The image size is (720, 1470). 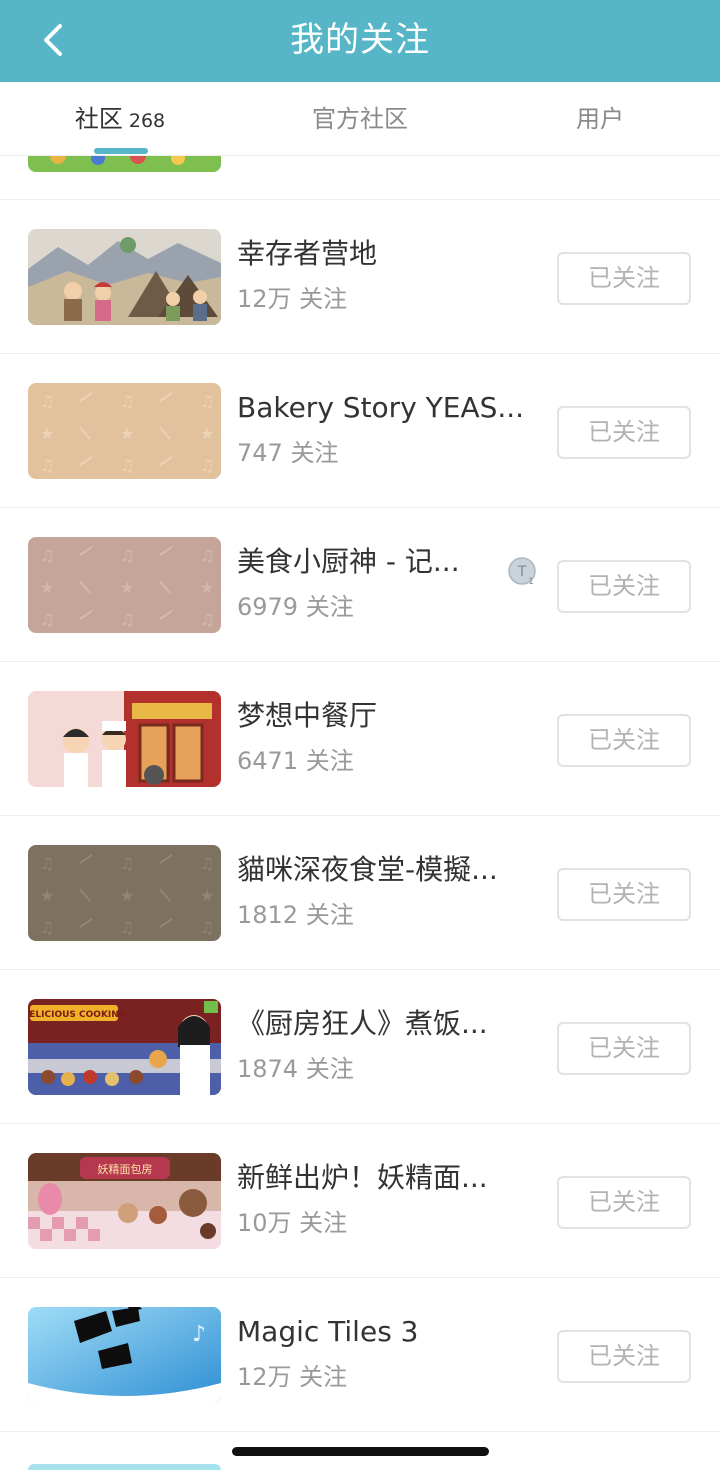 I want to click on list-item: 幸存者营地 12万 关注 已关注, so click(x=360, y=277).